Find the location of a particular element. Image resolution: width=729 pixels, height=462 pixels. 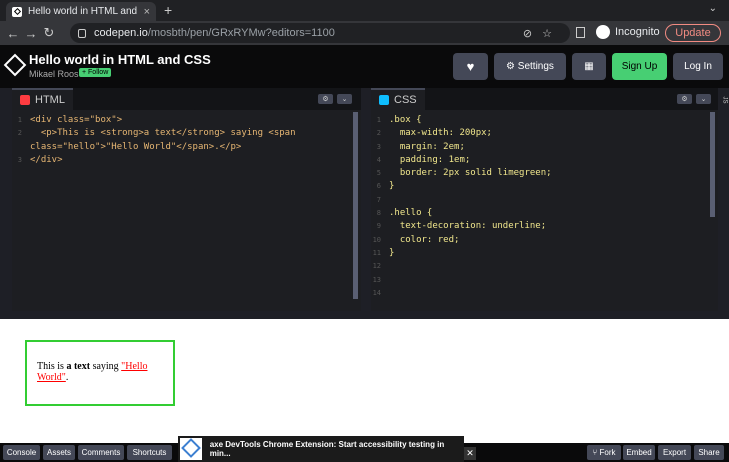

preview-text-start: This is is located at coordinates (52, 366).